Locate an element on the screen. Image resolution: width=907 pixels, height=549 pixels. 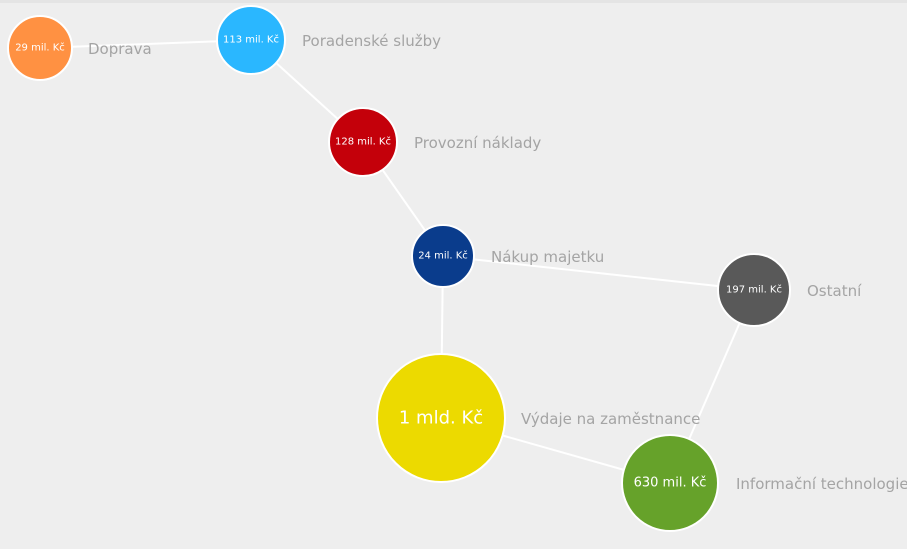
node-value-provozni: 128 mil. Kč is located at coordinates (363, 142).